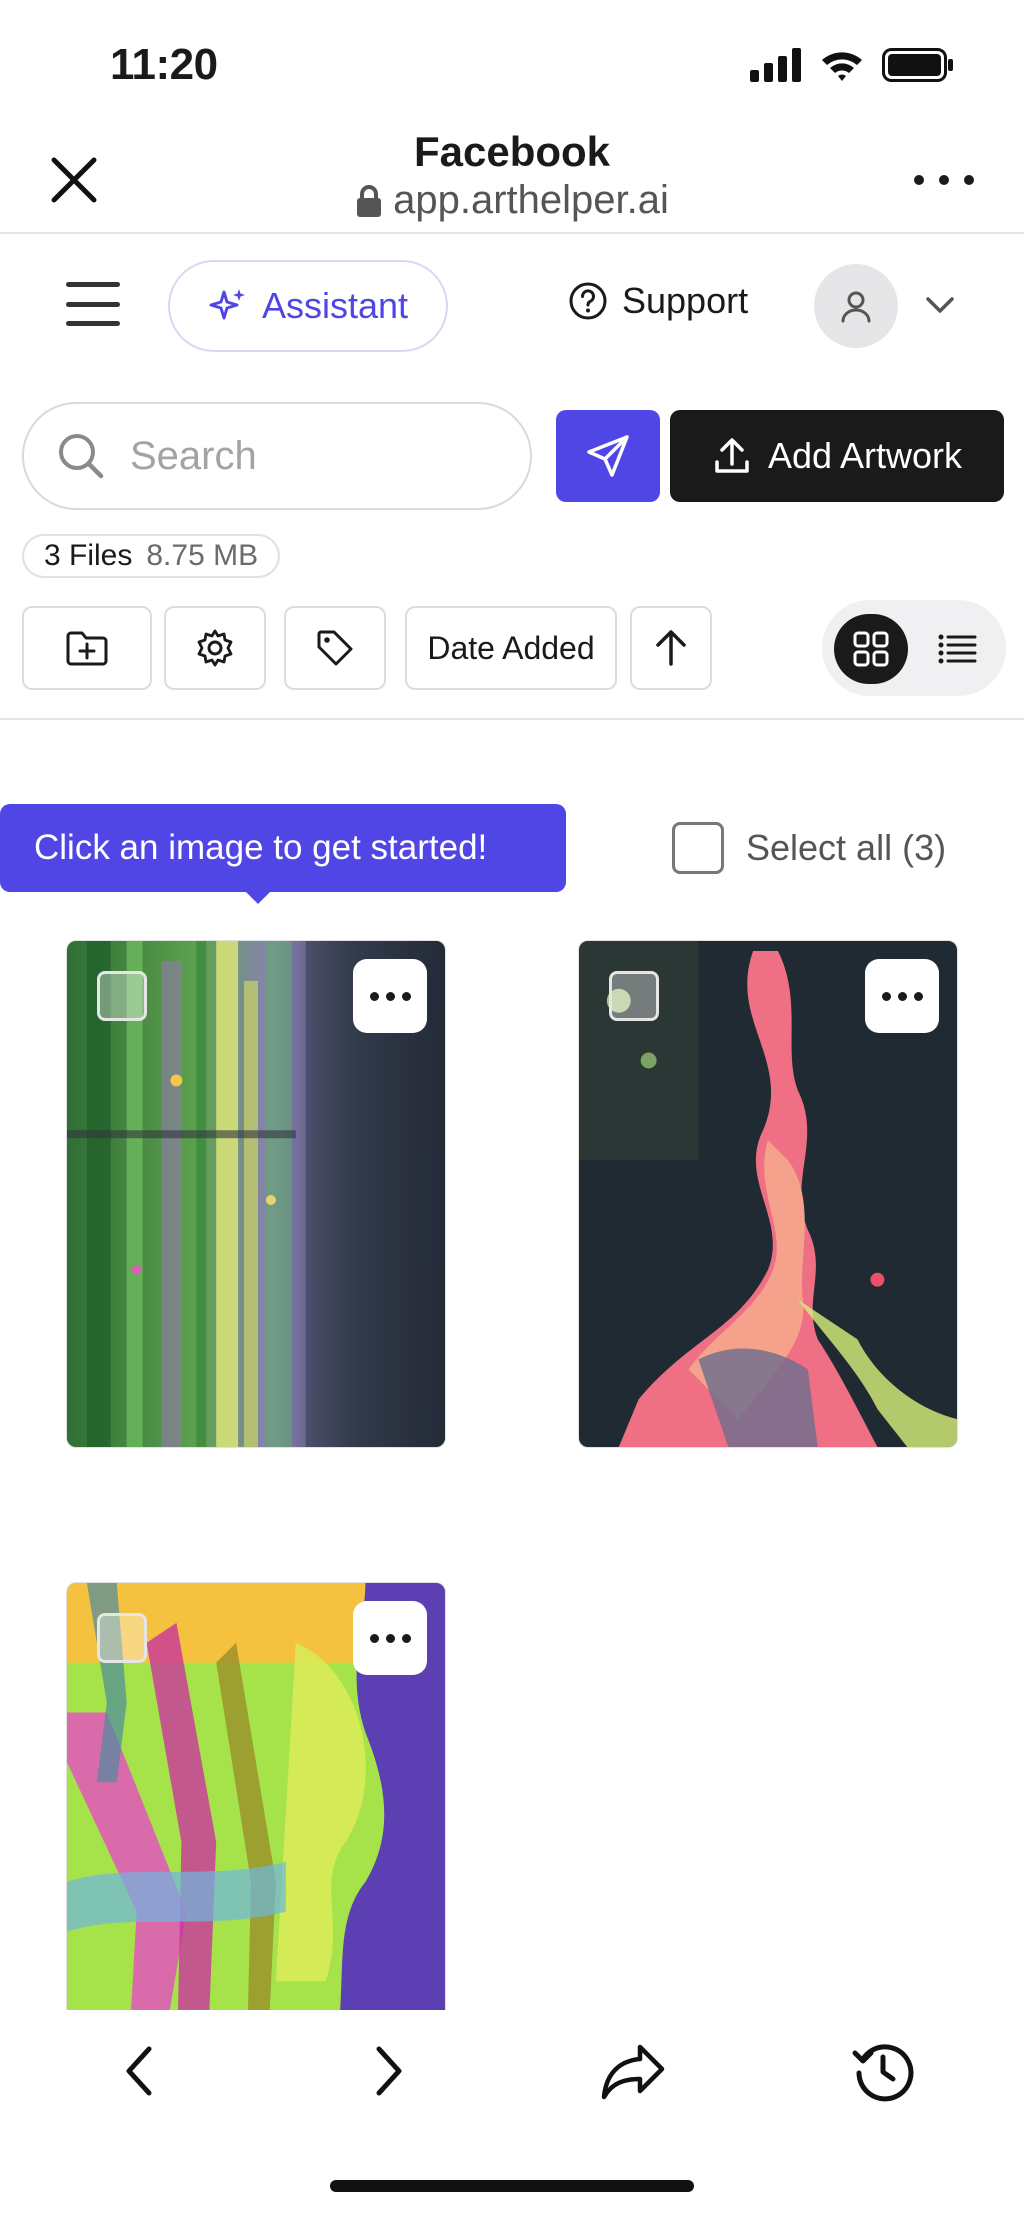 Image resolution: width=1024 pixels, height=2216 pixels. I want to click on browser-url: app.arthelper.ai, so click(512, 200).